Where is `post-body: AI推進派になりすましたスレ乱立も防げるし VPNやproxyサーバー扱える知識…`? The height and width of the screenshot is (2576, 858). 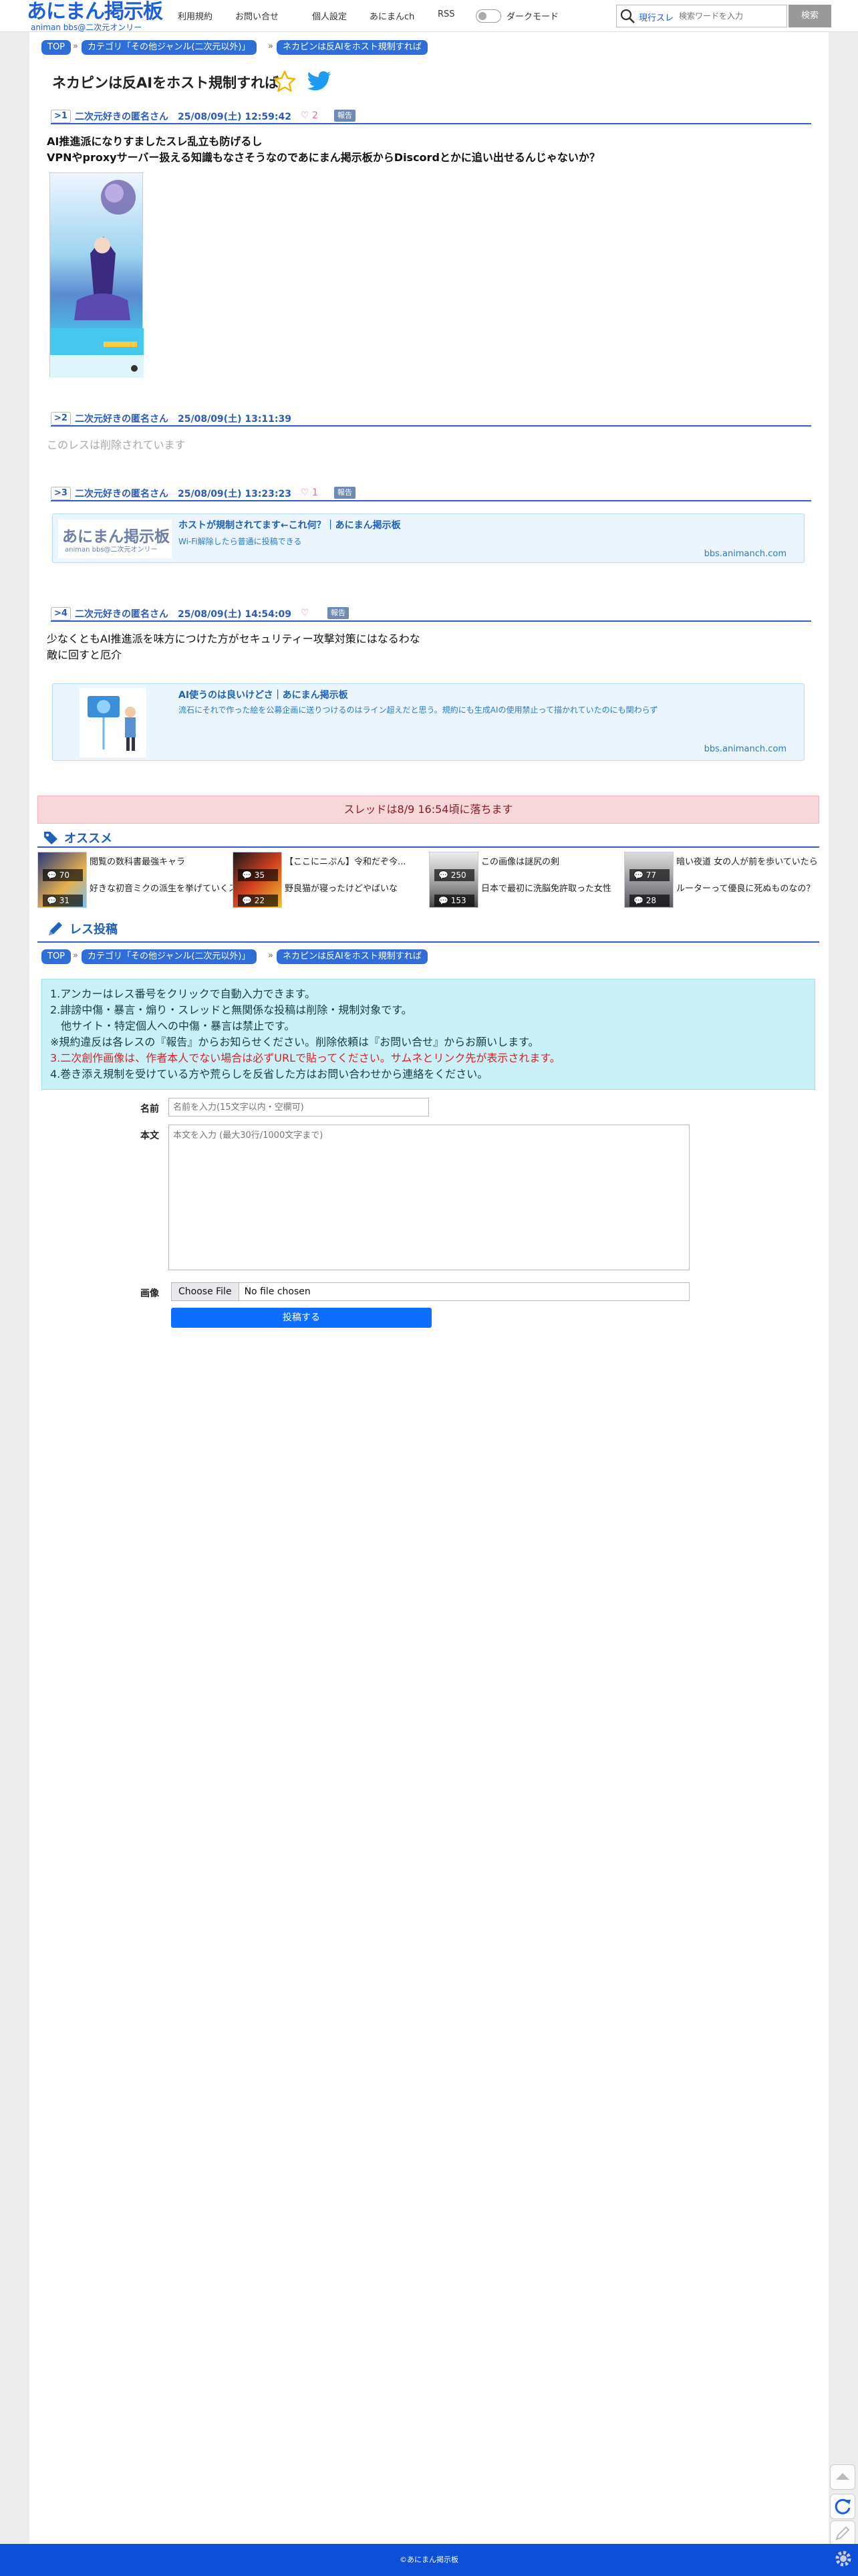 post-body: AI推進派になりすましたスレ乱立も防げるし VPNやproxyサーバー扱える知識… is located at coordinates (323, 150).